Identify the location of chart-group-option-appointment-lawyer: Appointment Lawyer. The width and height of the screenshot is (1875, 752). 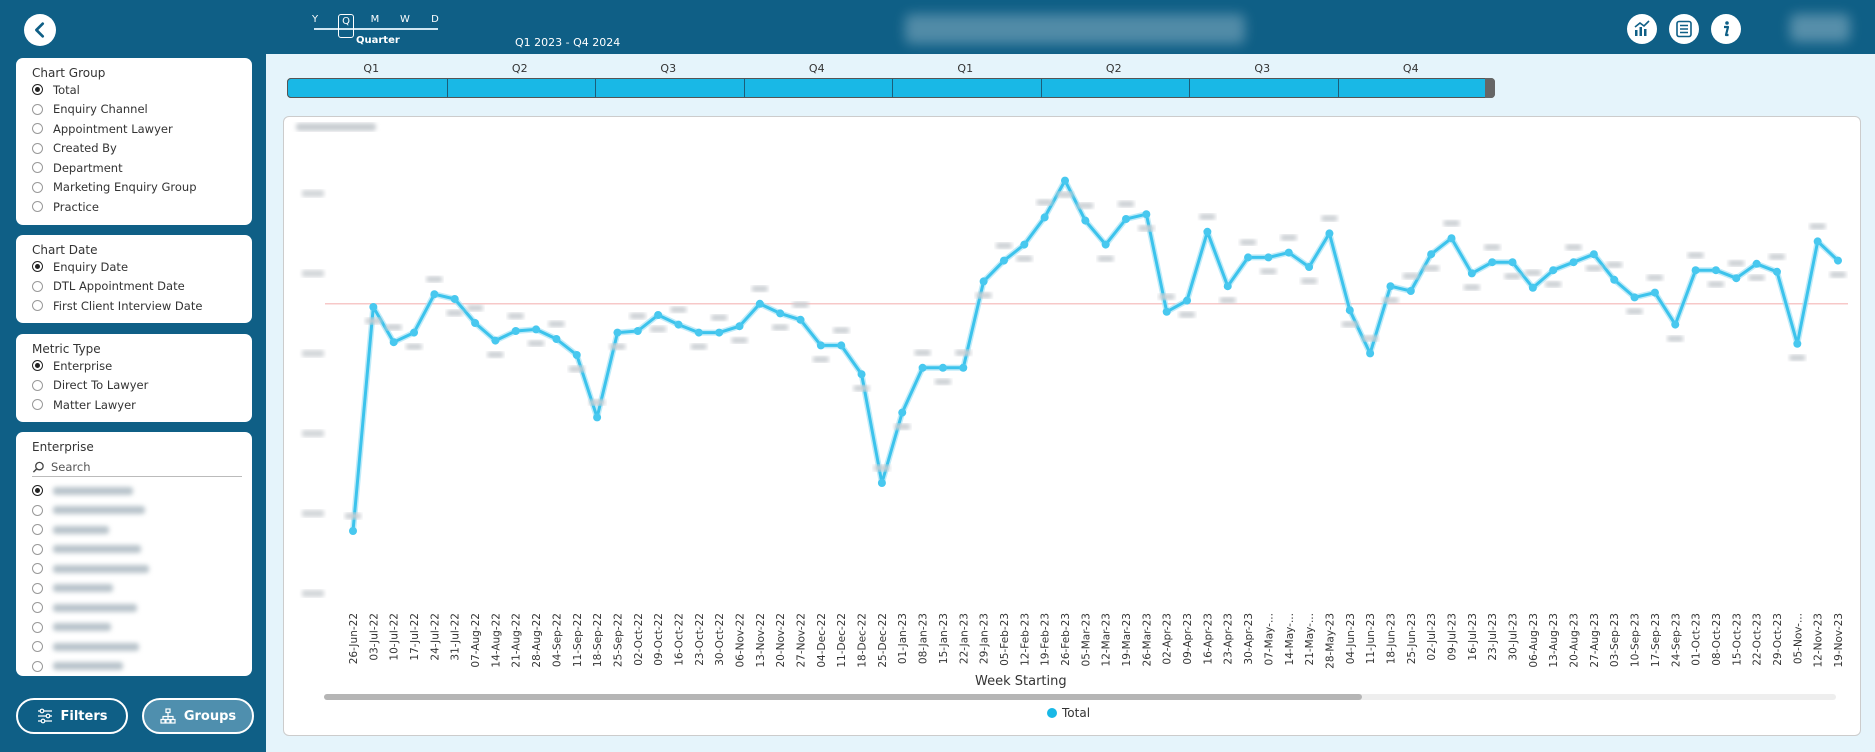
(134, 129).